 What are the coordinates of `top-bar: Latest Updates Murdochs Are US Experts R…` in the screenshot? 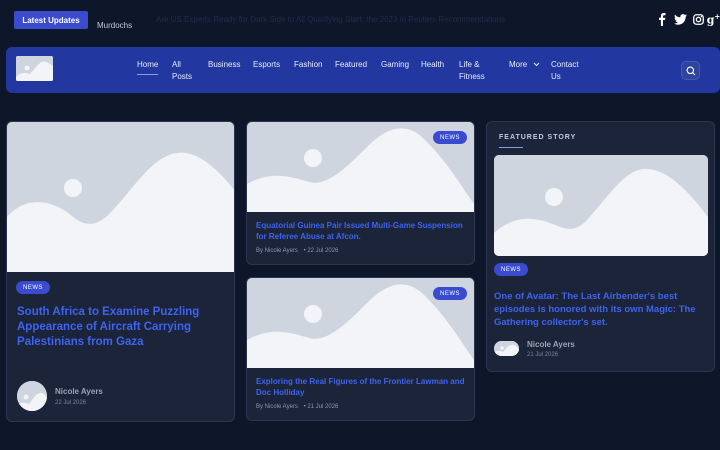 It's located at (360, 21).